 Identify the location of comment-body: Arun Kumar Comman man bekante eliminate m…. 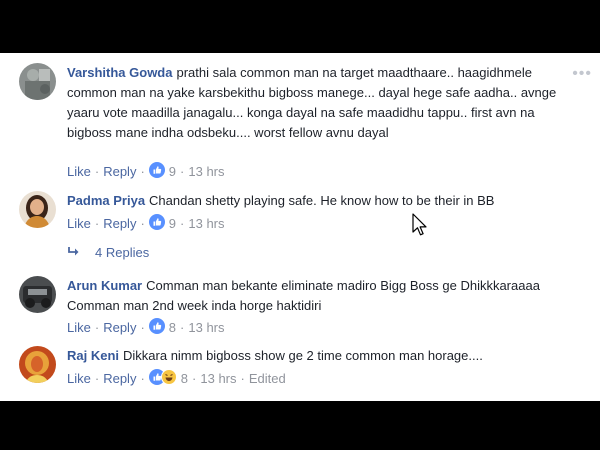
(324, 296).